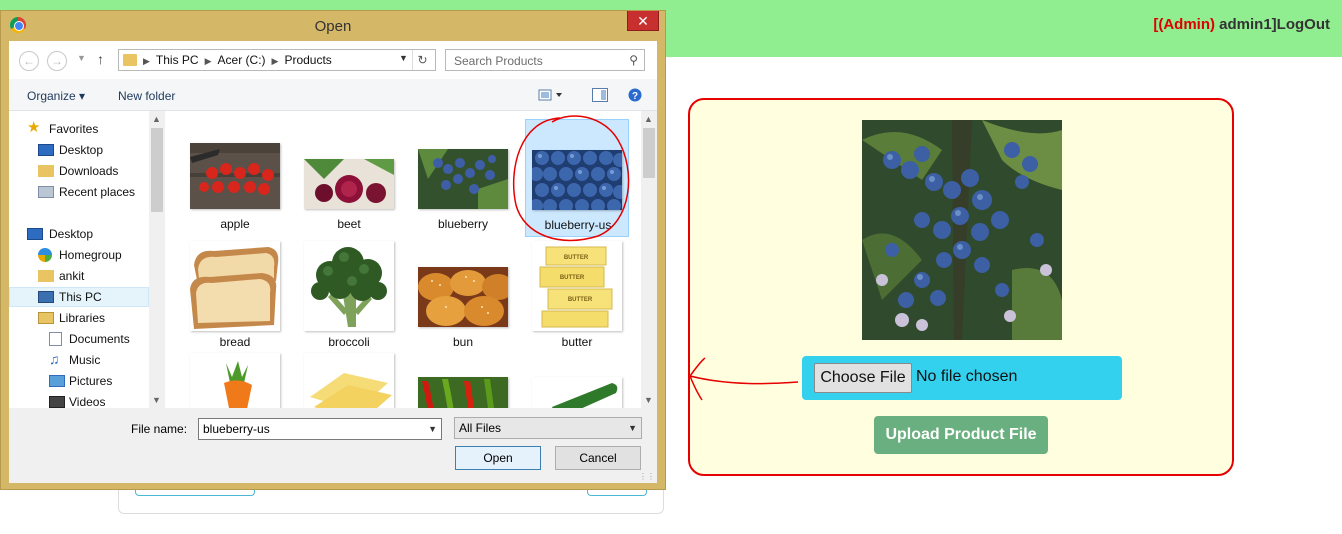  I want to click on file-tile-butter: BUTTER BUTTER BUTTER butter, so click(577, 296).